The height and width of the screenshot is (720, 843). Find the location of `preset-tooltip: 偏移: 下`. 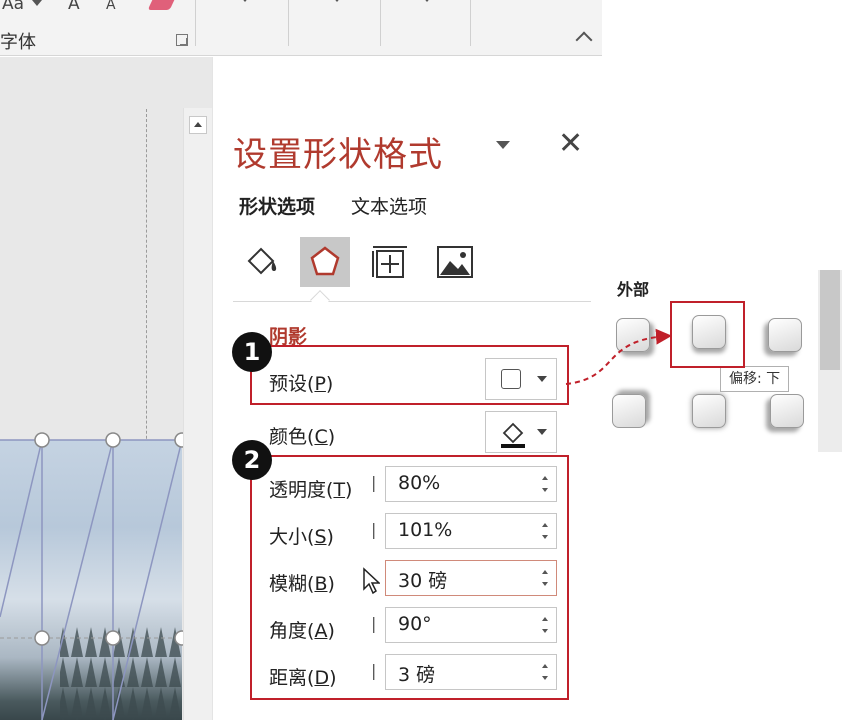

preset-tooltip: 偏移: 下 is located at coordinates (755, 379).